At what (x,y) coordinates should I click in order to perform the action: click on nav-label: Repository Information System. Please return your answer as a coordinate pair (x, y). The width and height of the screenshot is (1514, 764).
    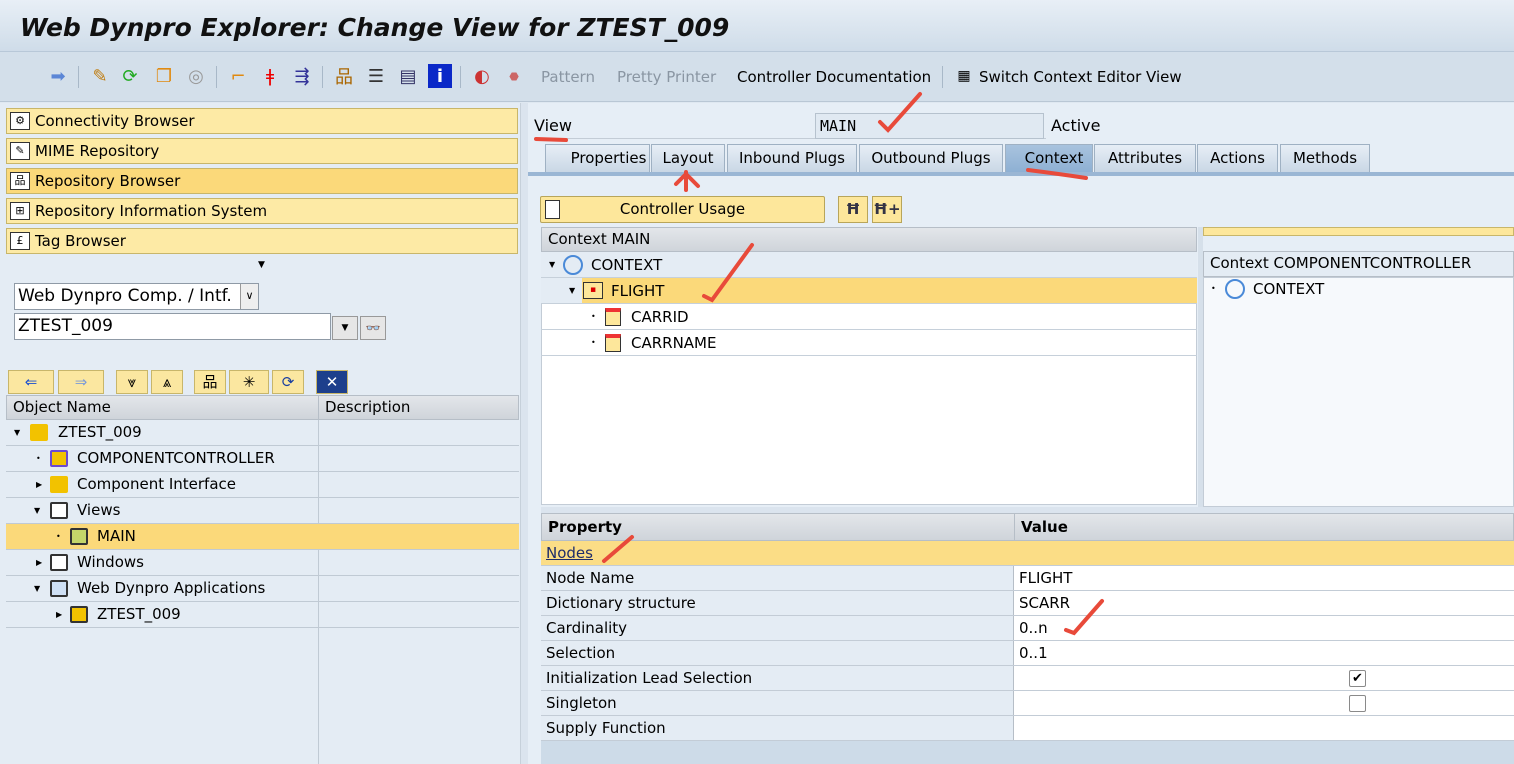
    Looking at the image, I should click on (151, 211).